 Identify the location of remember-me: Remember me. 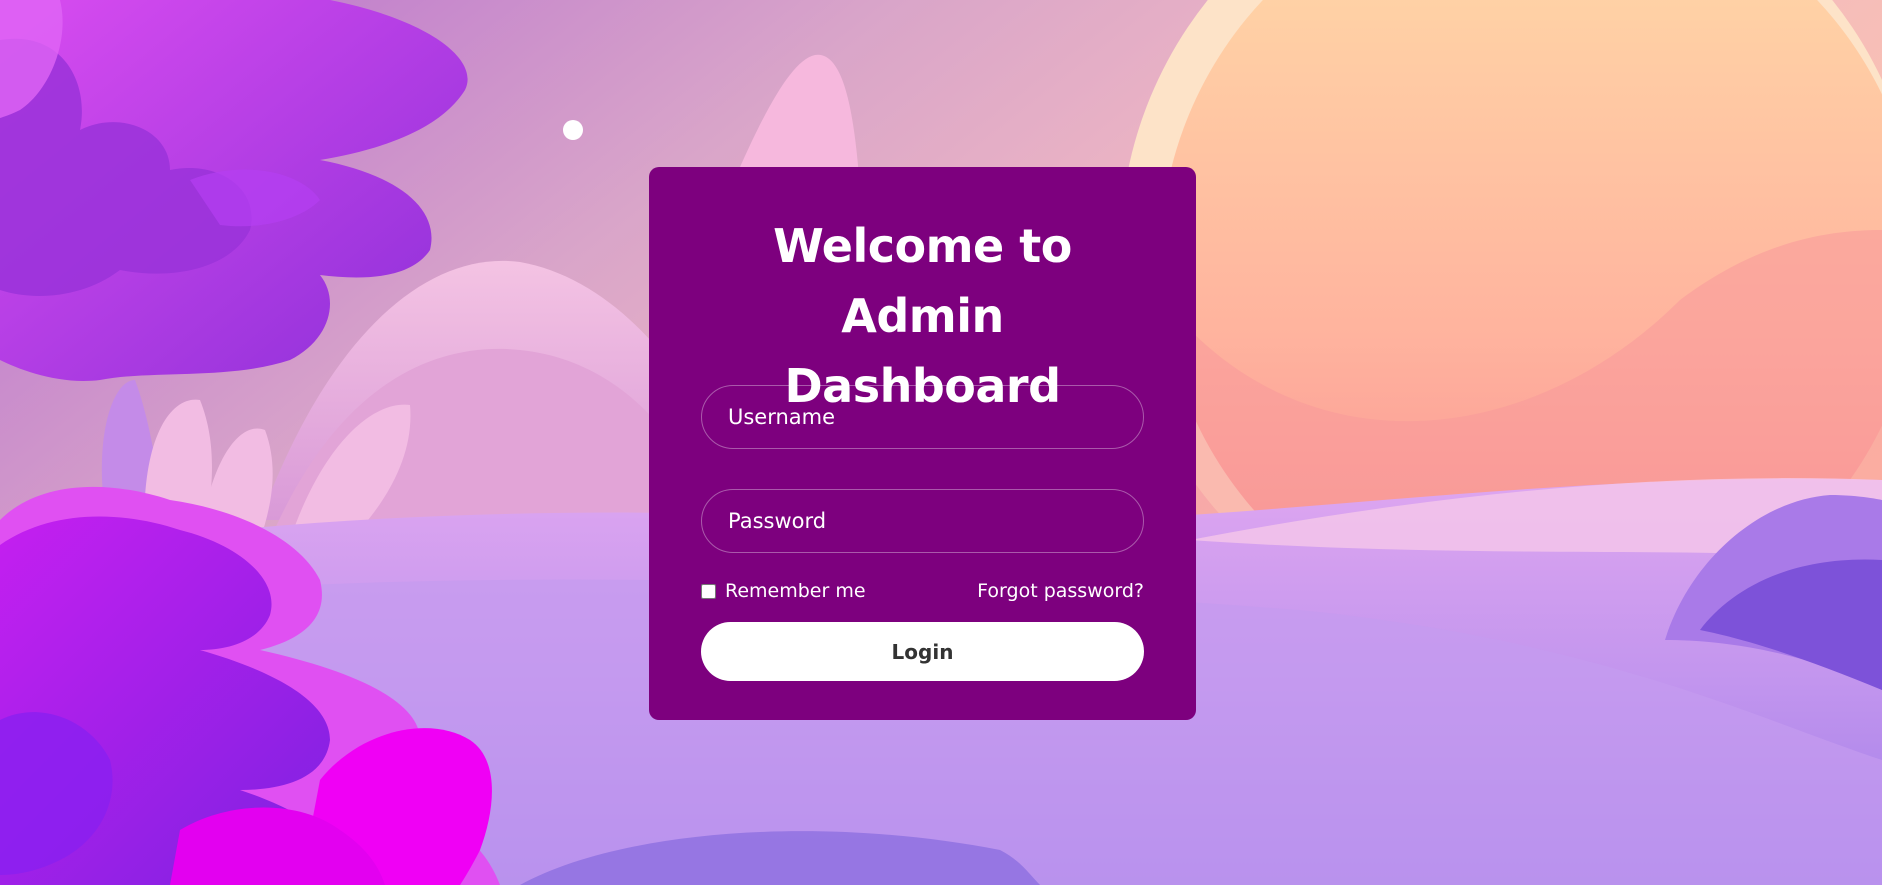
(783, 591).